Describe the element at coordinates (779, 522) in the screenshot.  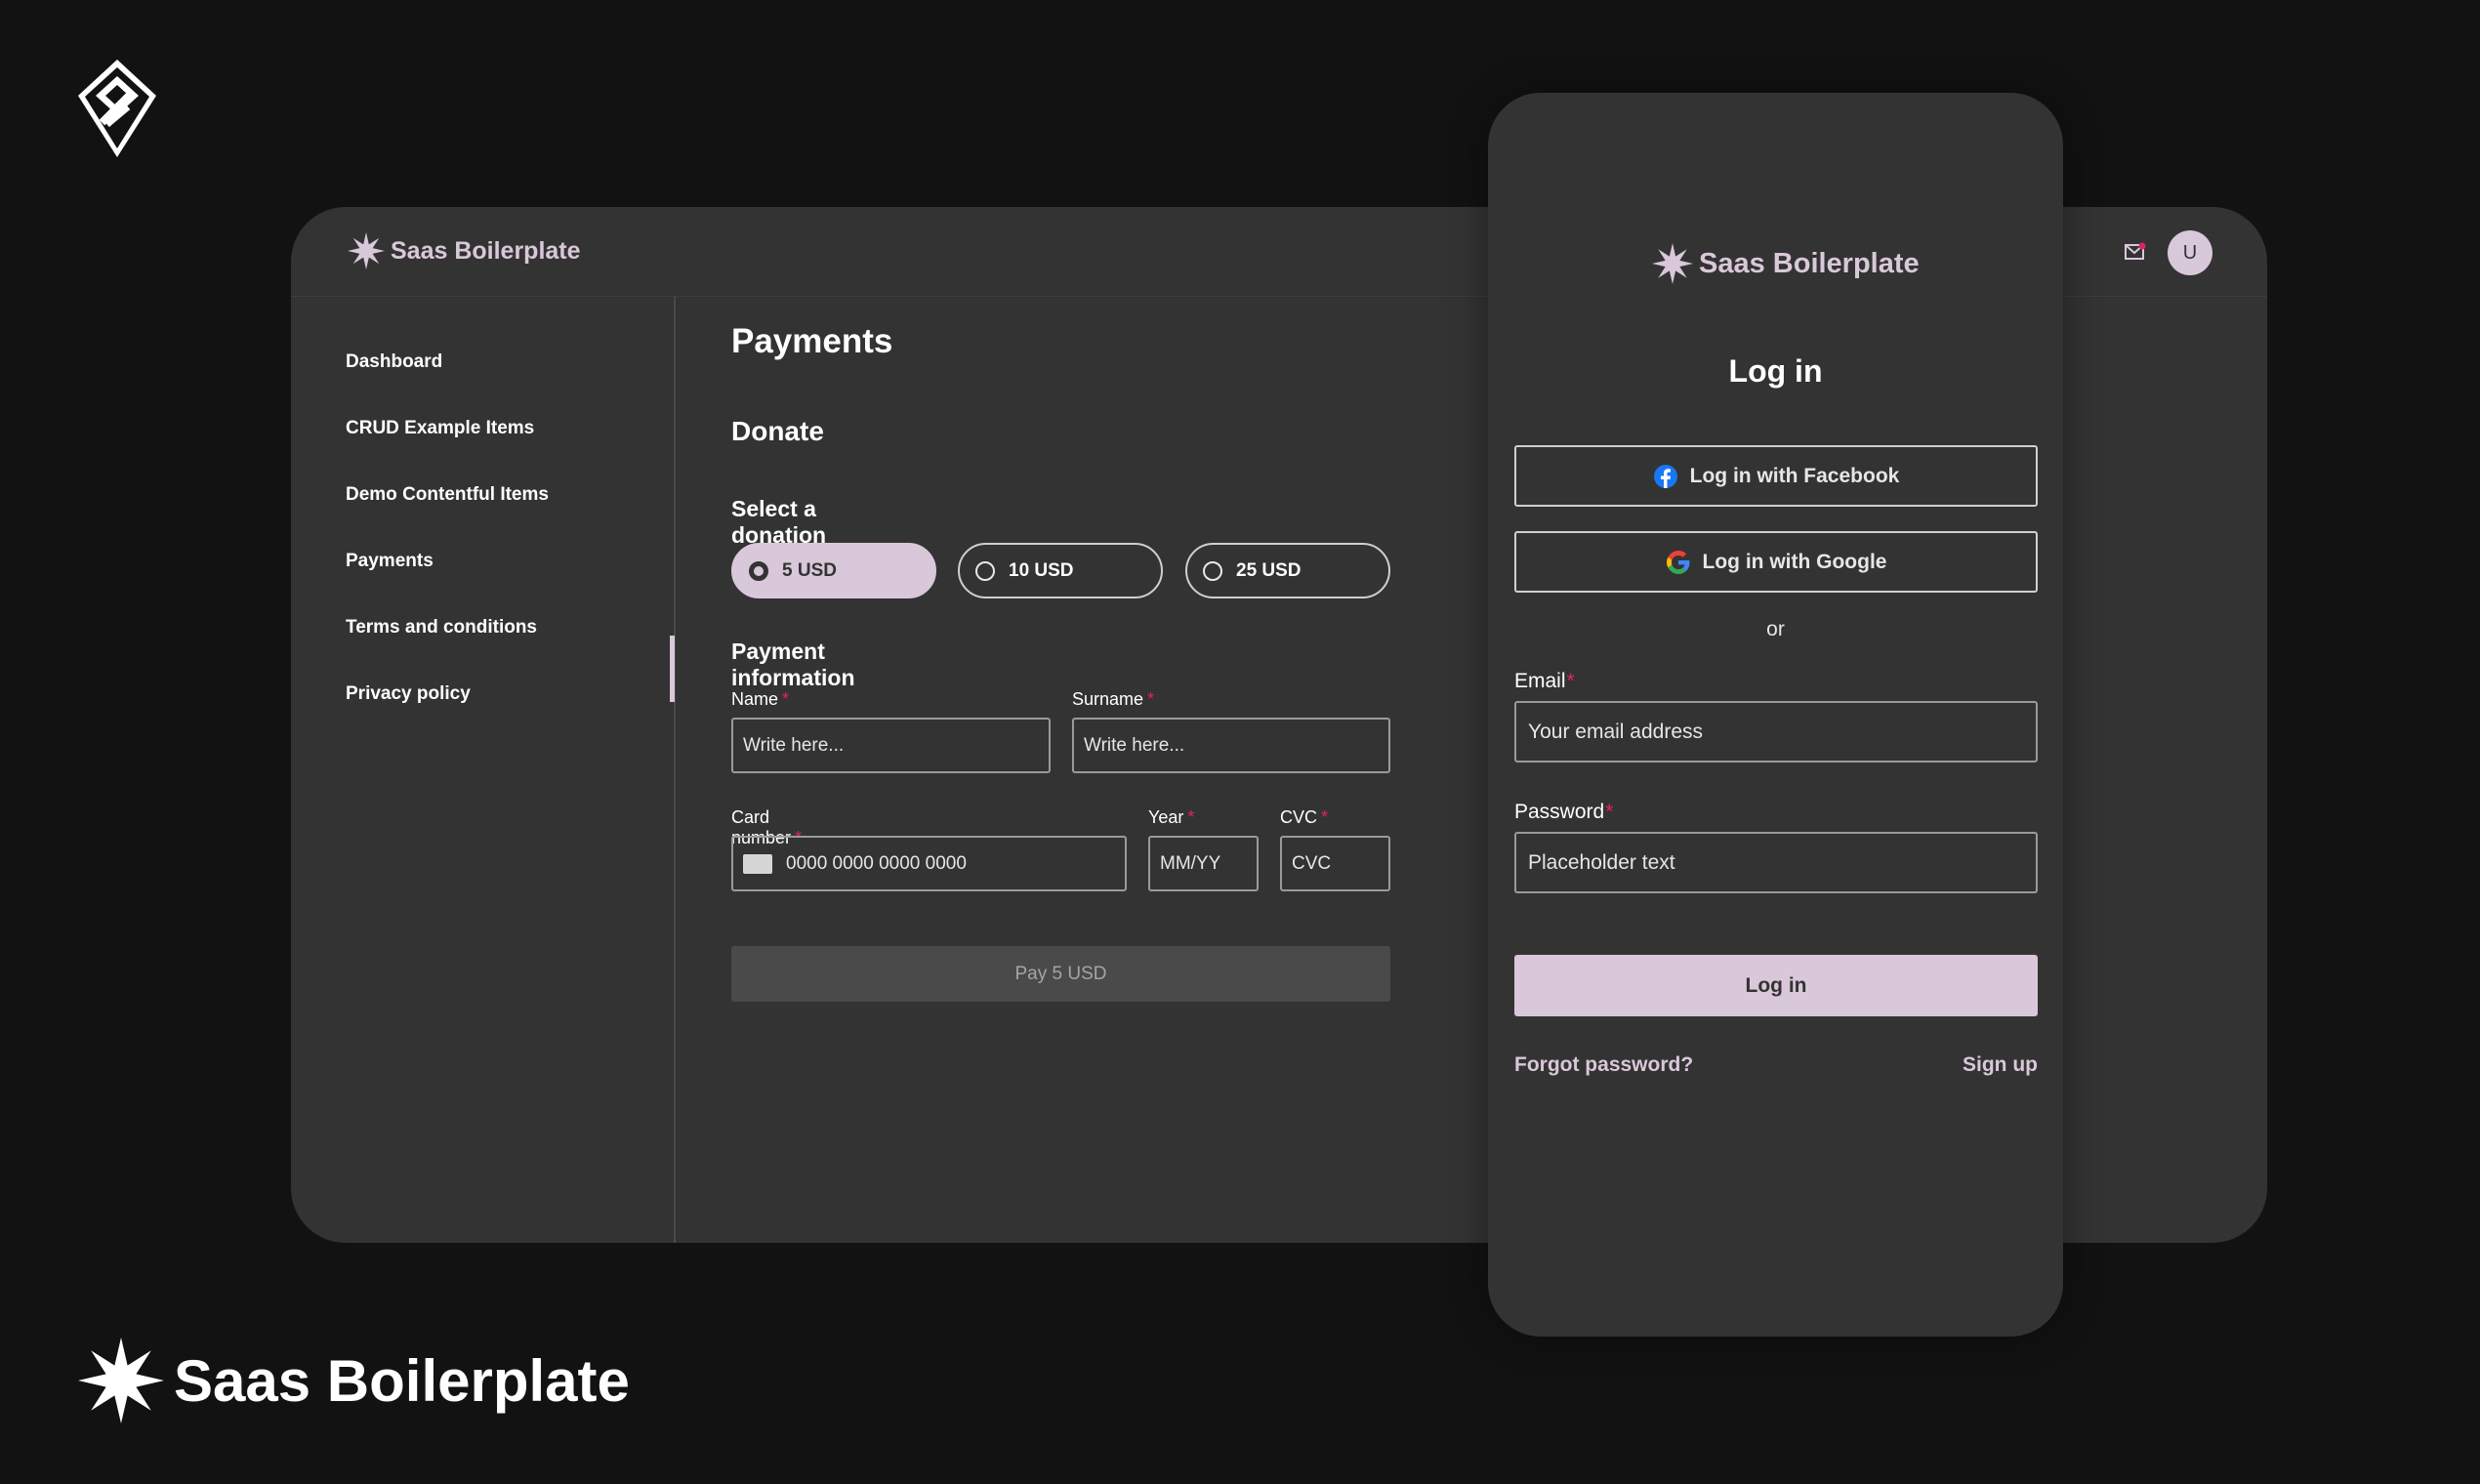
I see `select-donation-label: Select a donation` at that location.